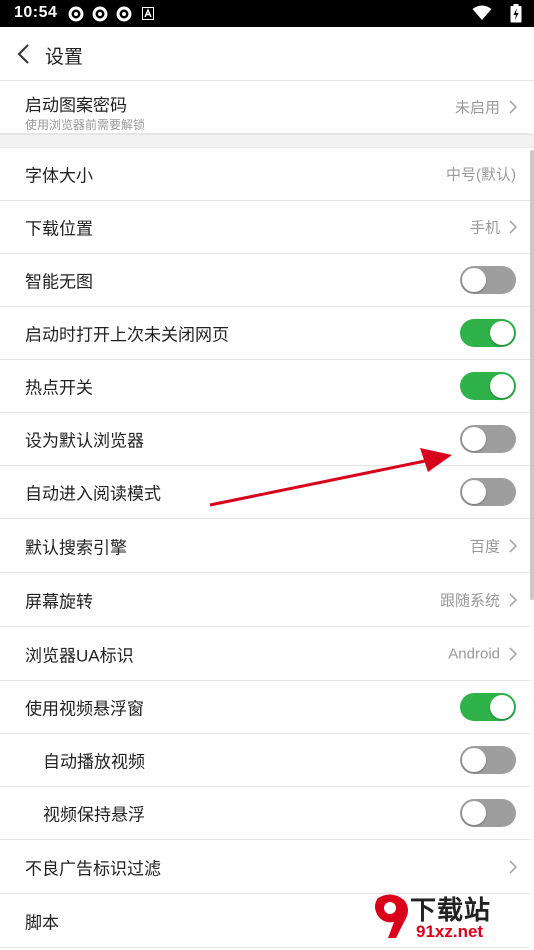 The width and height of the screenshot is (534, 950). Describe the element at coordinates (265, 107) in the screenshot. I see `pattern-lock-row: 启动图案密码 使用浏览器前需要解锁 未启用` at that location.